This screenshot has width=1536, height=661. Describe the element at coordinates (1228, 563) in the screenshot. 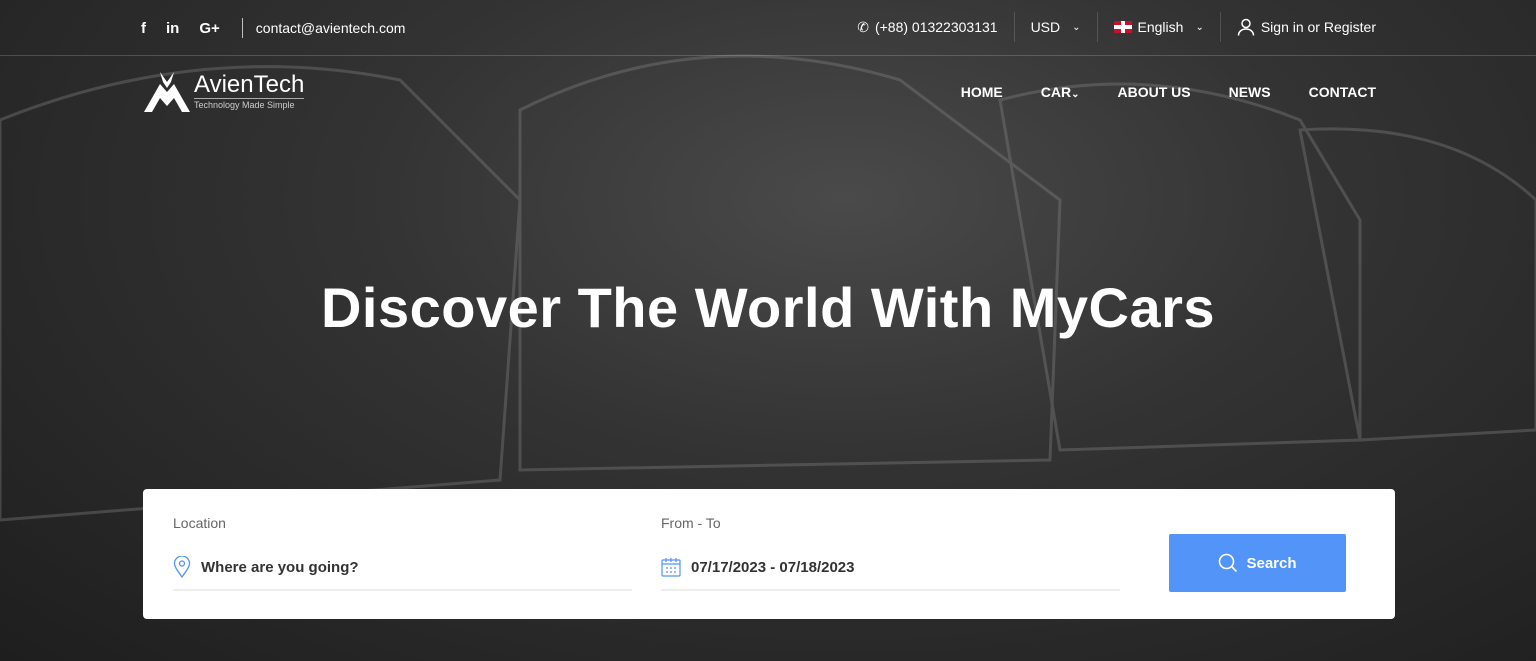

I see `search-icon` at that location.